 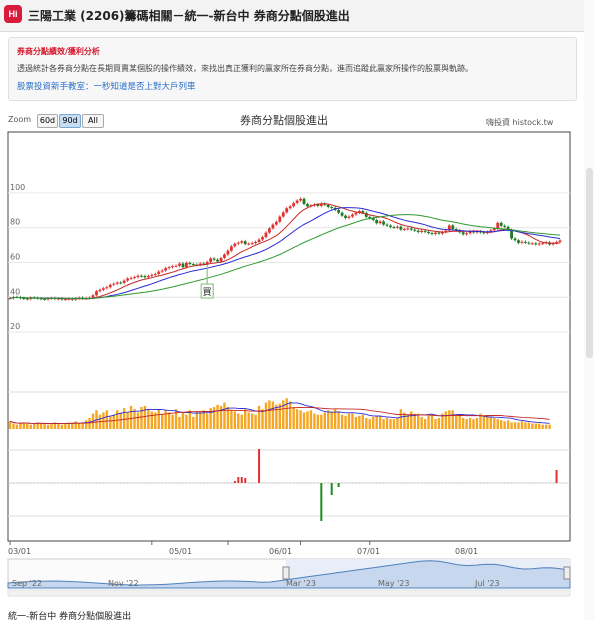 What do you see at coordinates (106, 86) in the screenshot?
I see `newbie-link: 股票投資新手教室：一秒知道是否上對大戶列車` at bounding box center [106, 86].